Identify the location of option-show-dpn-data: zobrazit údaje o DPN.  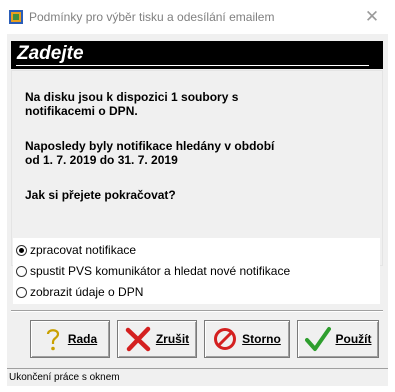
(79, 292).